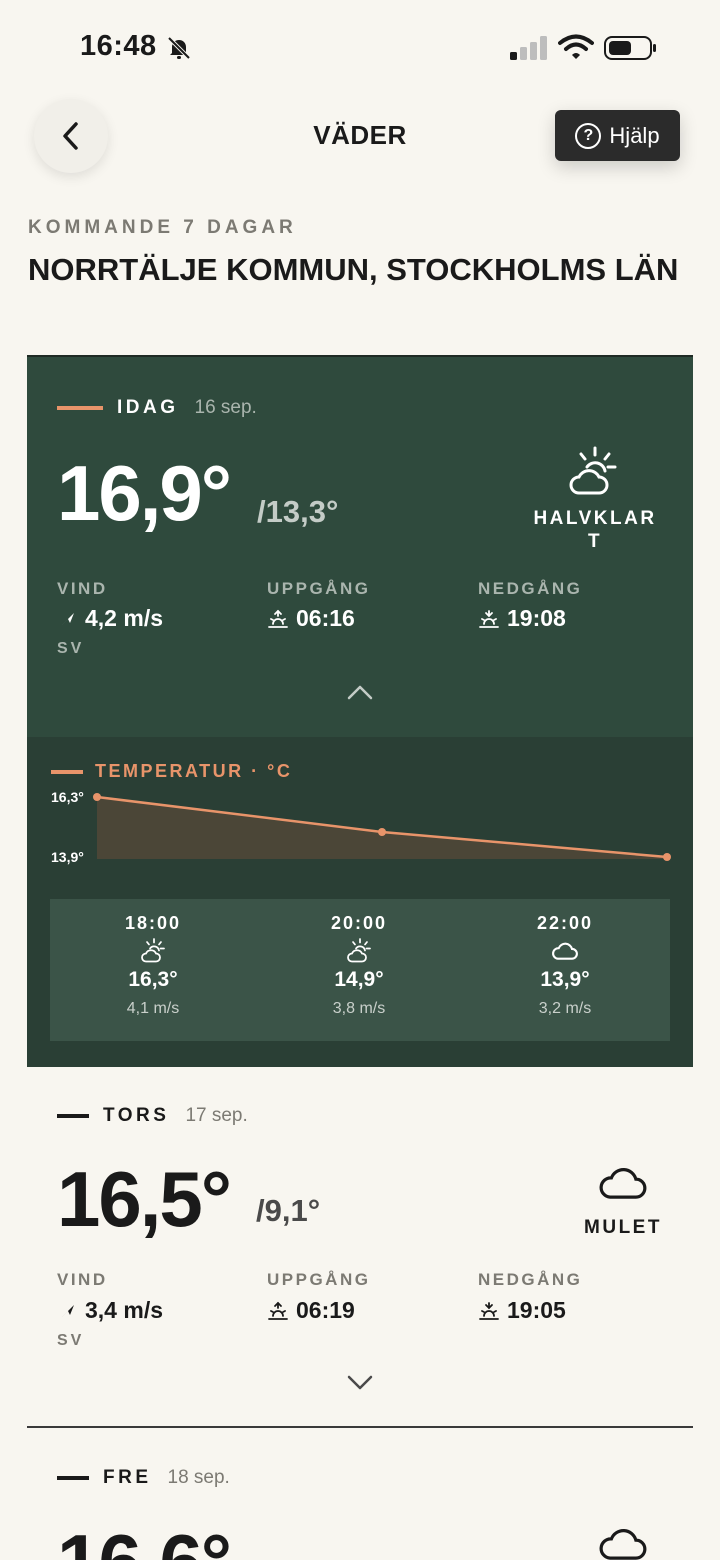  I want to click on sunset-time: 19:08, so click(536, 618).